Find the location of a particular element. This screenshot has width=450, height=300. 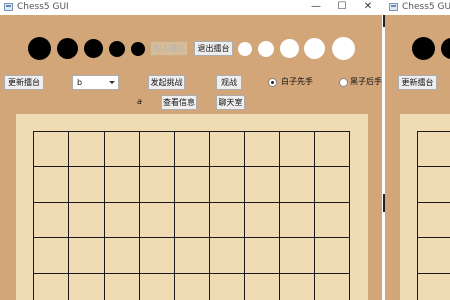

maximize-button: ☐ is located at coordinates (342, 7).